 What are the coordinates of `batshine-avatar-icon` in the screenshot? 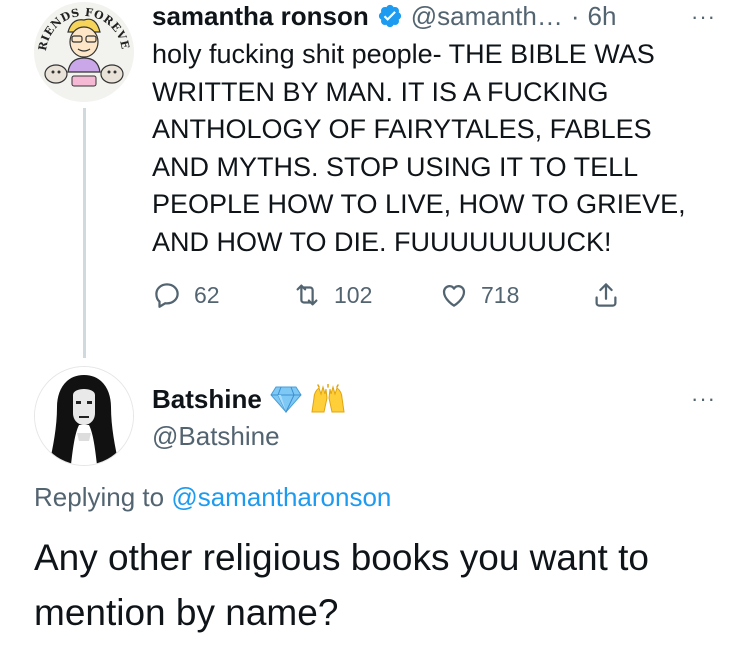 It's located at (84, 416).